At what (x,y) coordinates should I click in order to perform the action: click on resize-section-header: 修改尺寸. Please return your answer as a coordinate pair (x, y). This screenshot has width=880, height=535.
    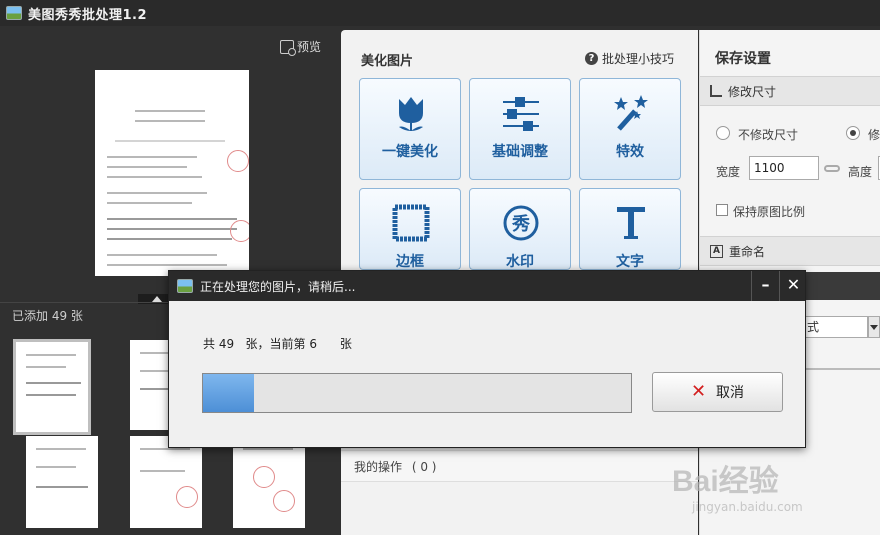
    Looking at the image, I should click on (790, 91).